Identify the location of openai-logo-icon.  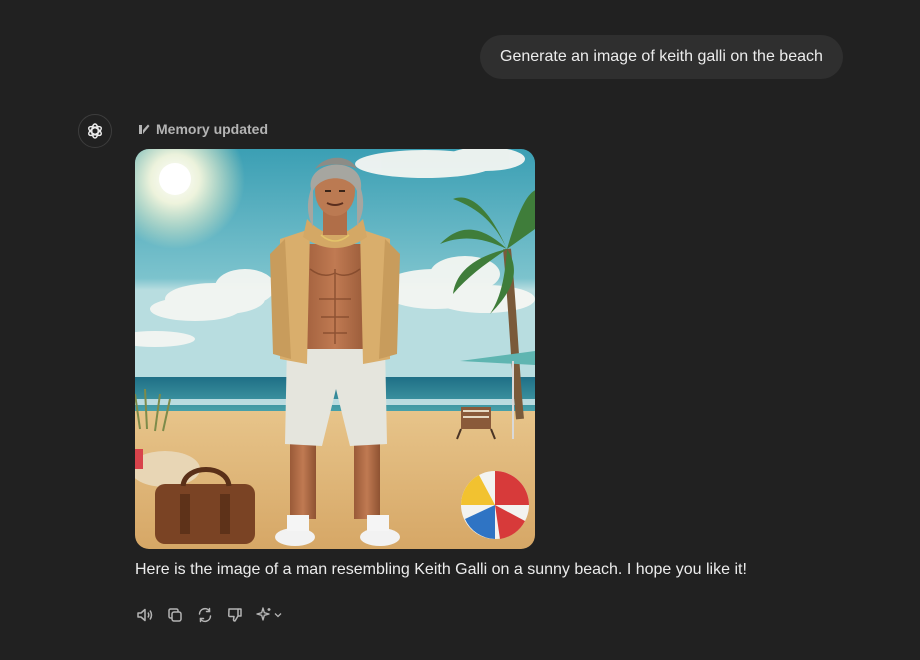
(95, 131).